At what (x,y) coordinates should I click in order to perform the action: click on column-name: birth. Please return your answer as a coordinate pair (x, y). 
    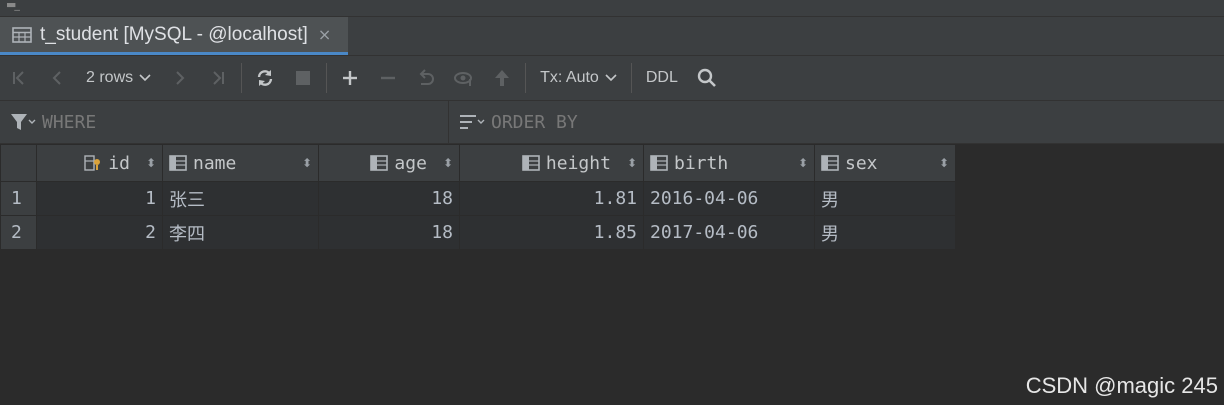
    Looking at the image, I should click on (701, 163).